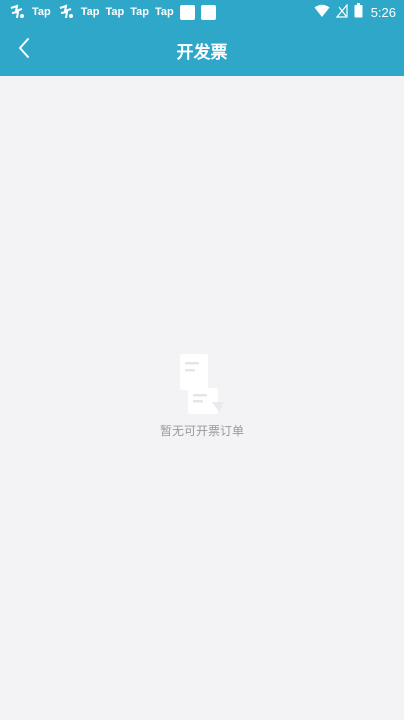  Describe the element at coordinates (383, 12) in the screenshot. I see `status-time: 5:26` at that location.